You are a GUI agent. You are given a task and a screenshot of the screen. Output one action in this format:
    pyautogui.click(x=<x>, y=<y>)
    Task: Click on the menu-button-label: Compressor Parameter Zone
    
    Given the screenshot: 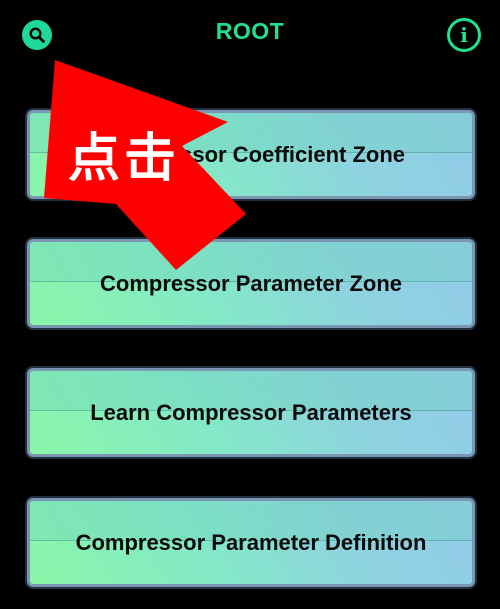 What is the action you would take?
    pyautogui.click(x=251, y=283)
    